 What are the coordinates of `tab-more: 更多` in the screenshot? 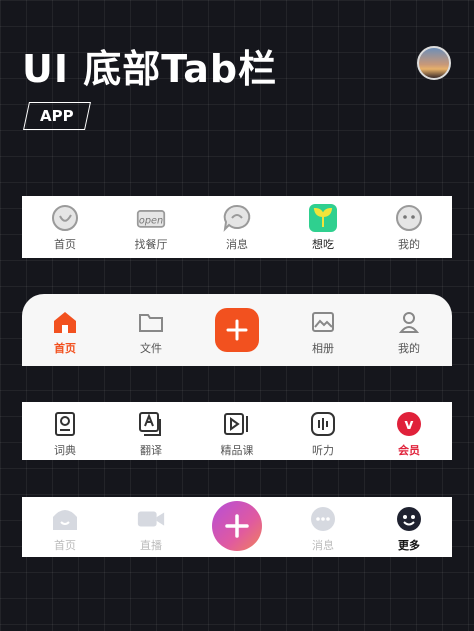 It's located at (409, 529).